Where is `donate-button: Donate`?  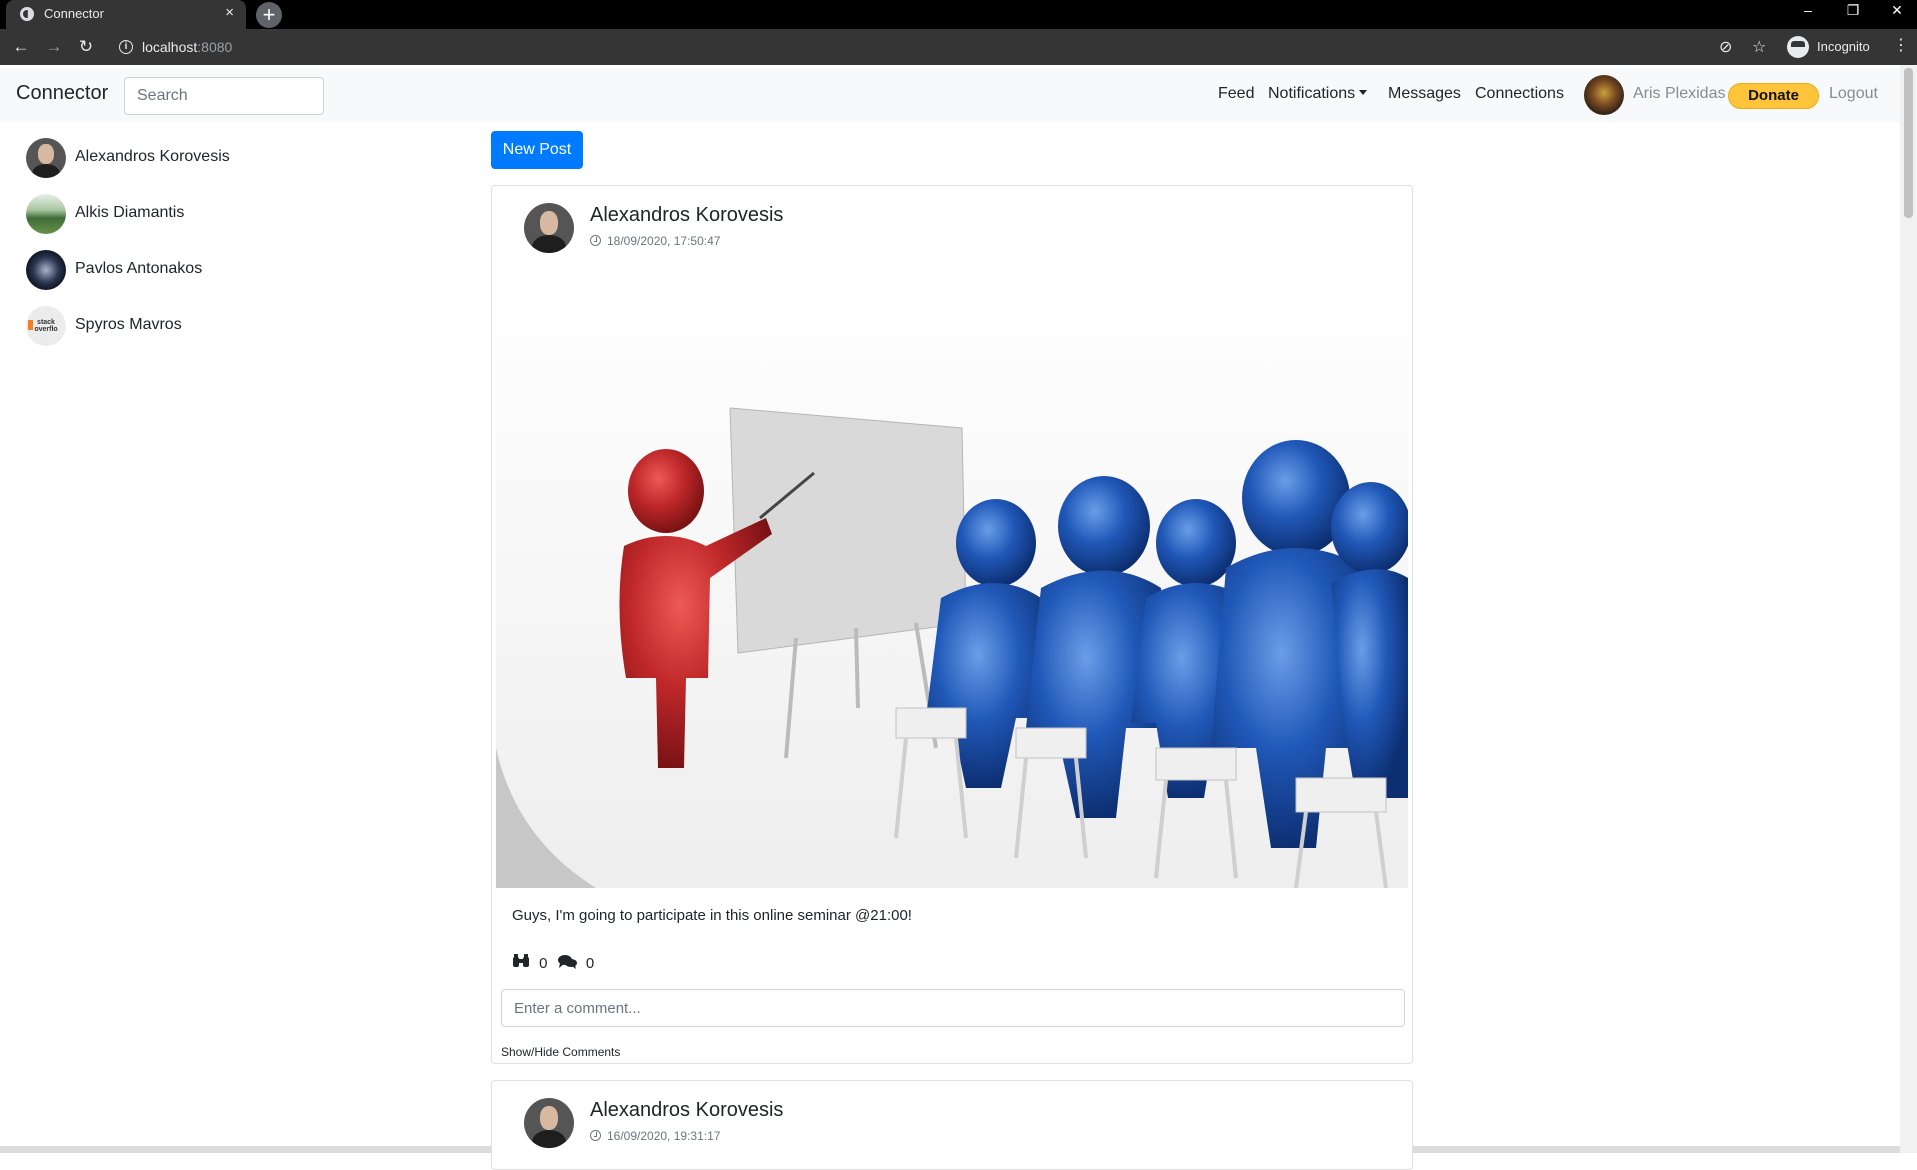 donate-button: Donate is located at coordinates (1773, 96).